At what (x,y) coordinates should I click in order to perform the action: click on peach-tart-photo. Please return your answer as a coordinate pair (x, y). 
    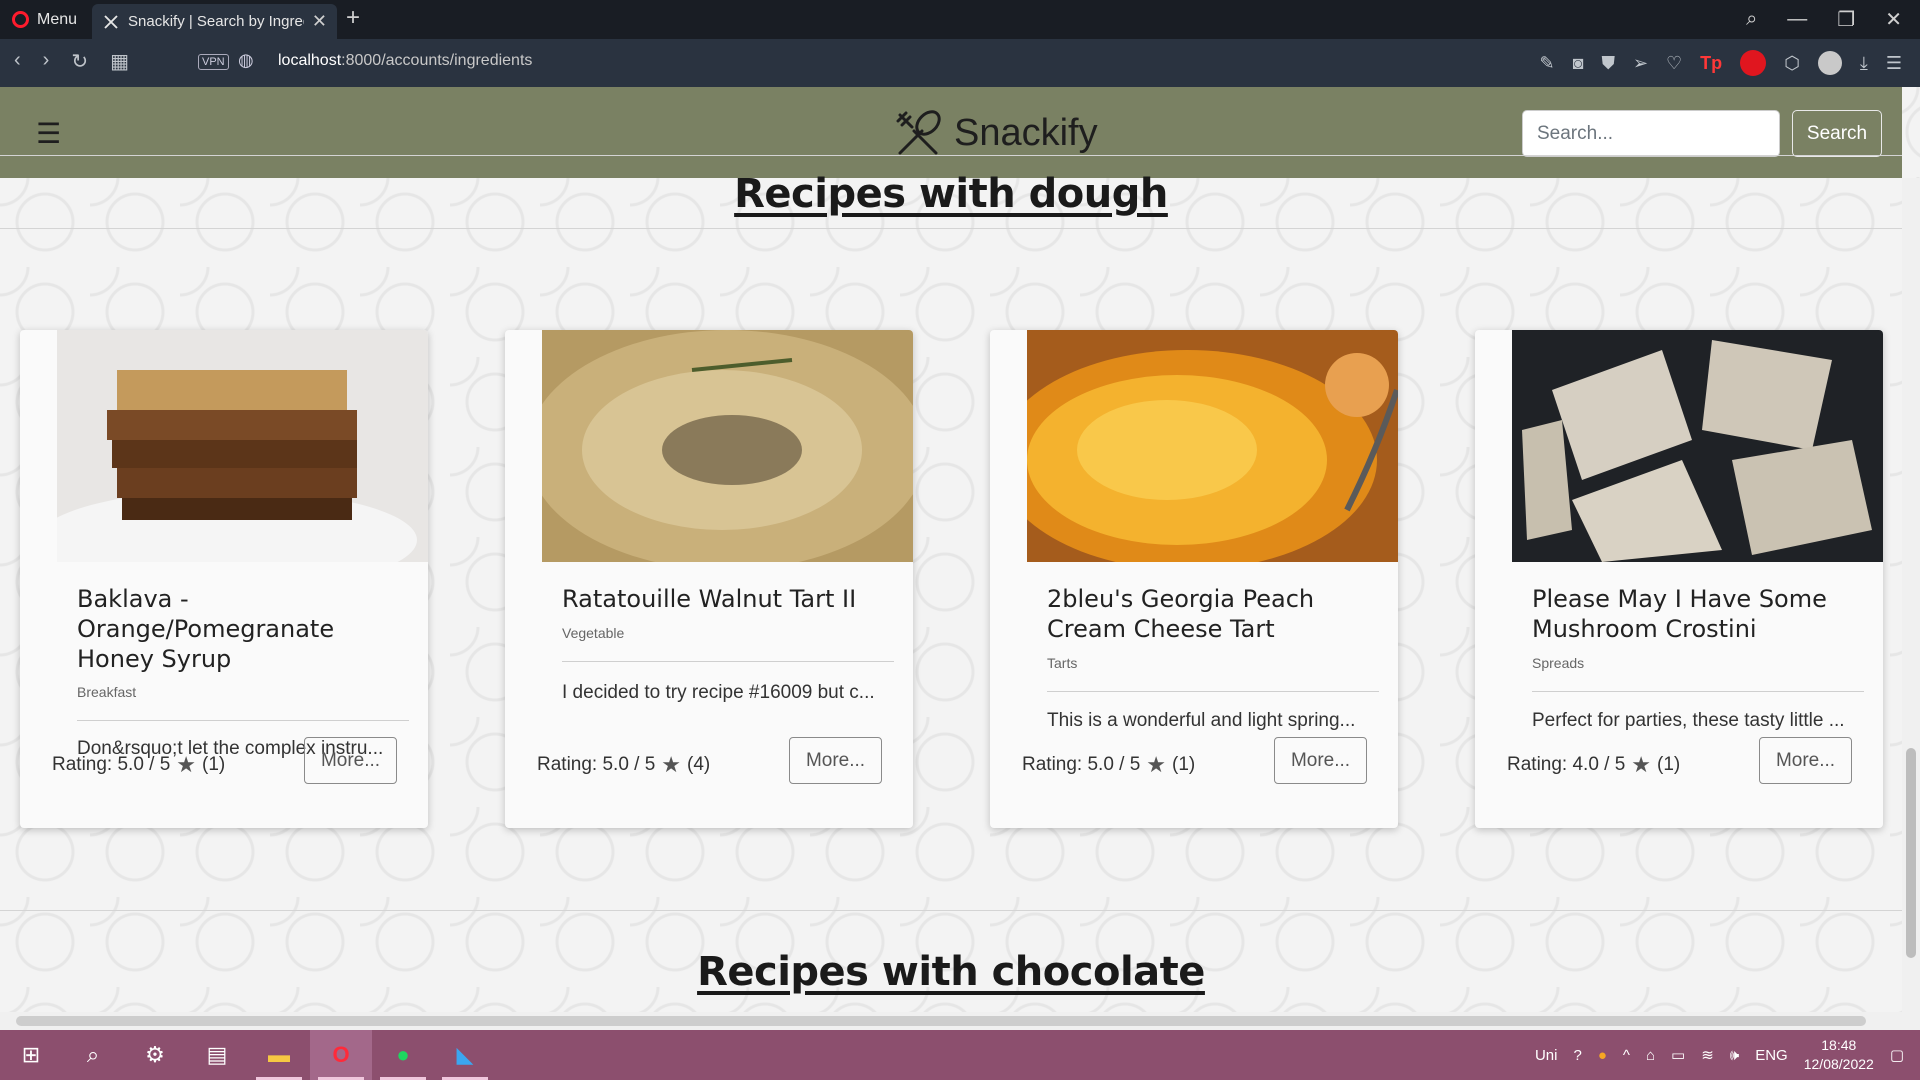
    Looking at the image, I should click on (1212, 446).